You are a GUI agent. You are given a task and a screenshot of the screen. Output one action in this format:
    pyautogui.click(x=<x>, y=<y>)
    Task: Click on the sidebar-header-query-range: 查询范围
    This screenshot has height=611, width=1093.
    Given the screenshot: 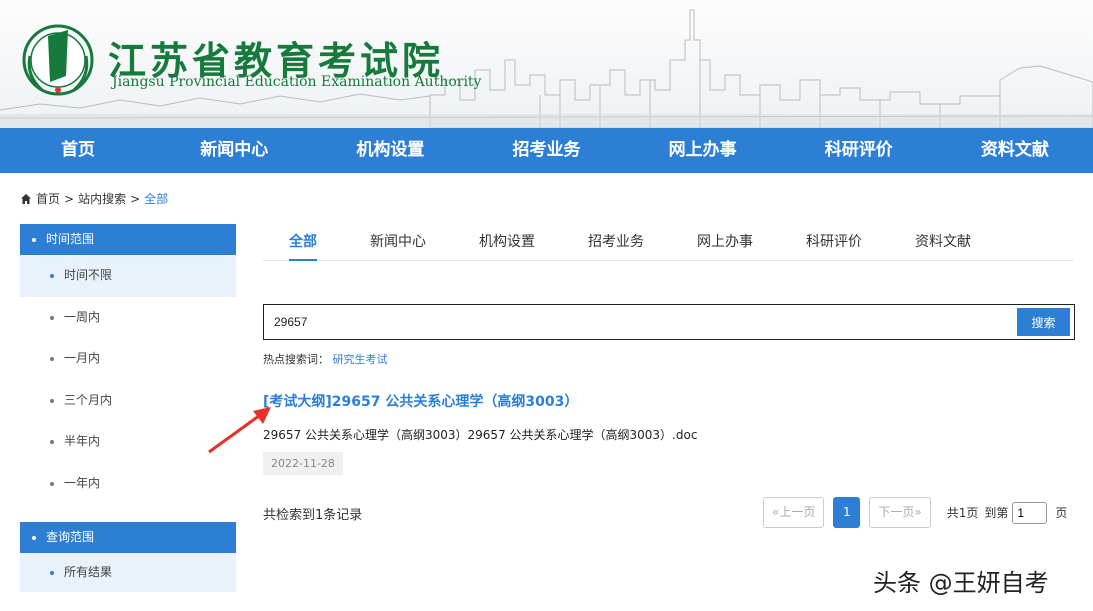 What is the action you would take?
    pyautogui.click(x=128, y=537)
    